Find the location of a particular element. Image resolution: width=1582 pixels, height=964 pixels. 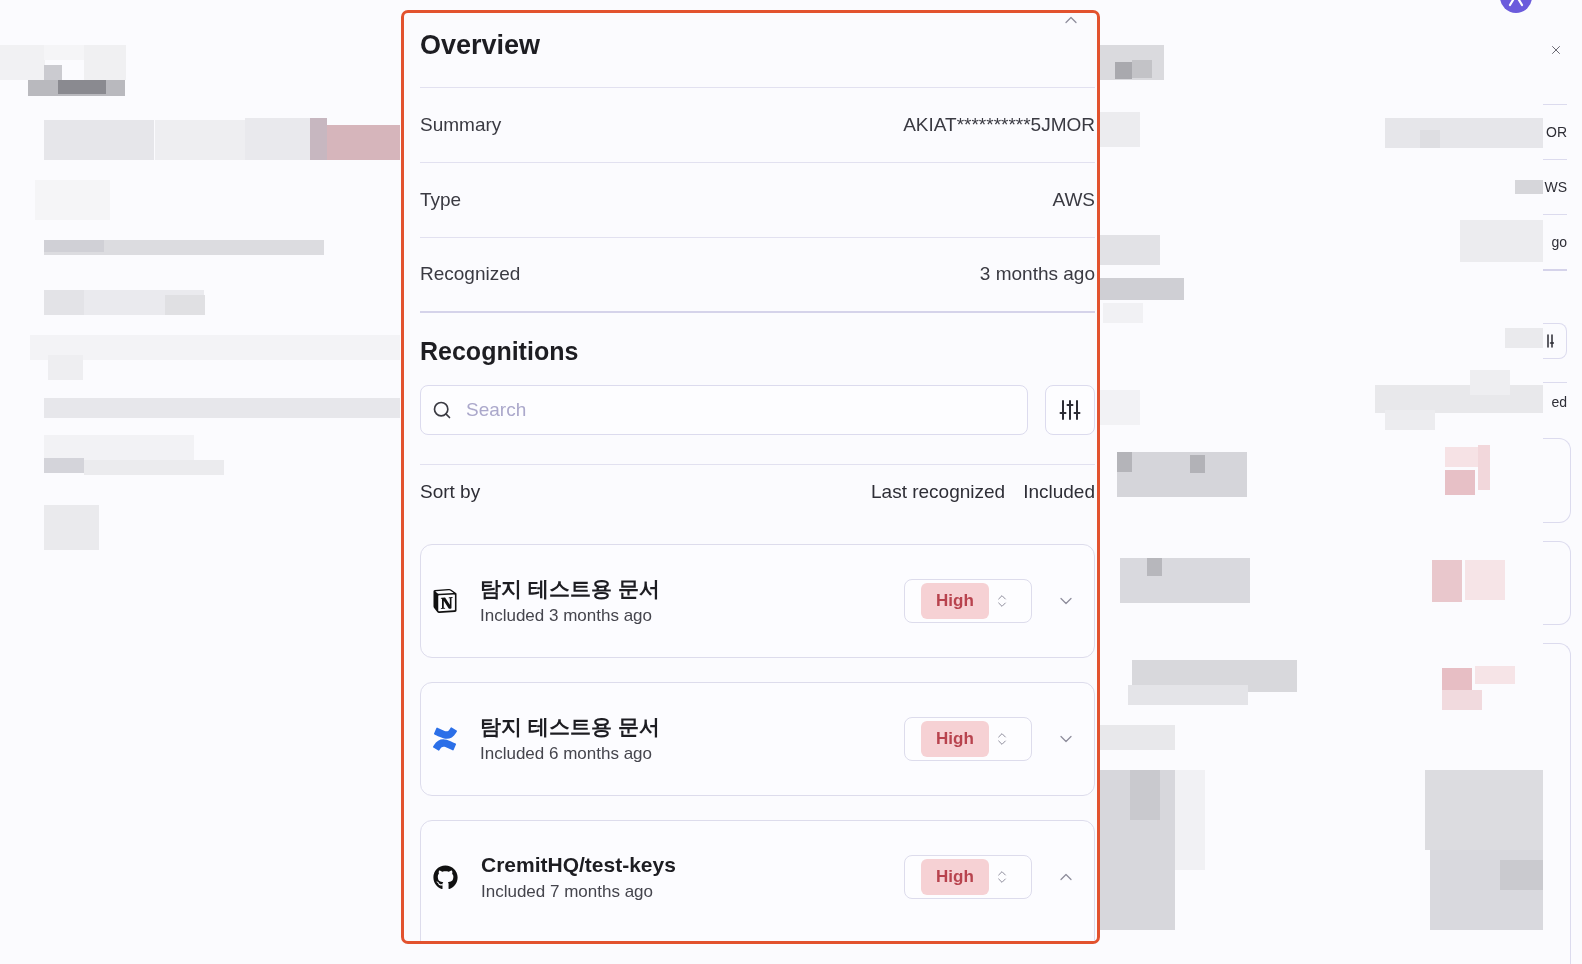

search-field: Search is located at coordinates (724, 410).